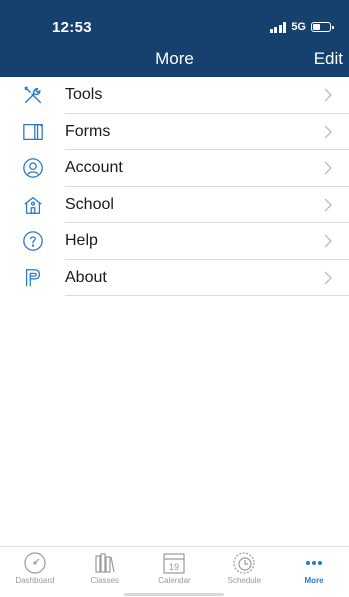  What do you see at coordinates (33, 241) in the screenshot?
I see `help-icon` at bounding box center [33, 241].